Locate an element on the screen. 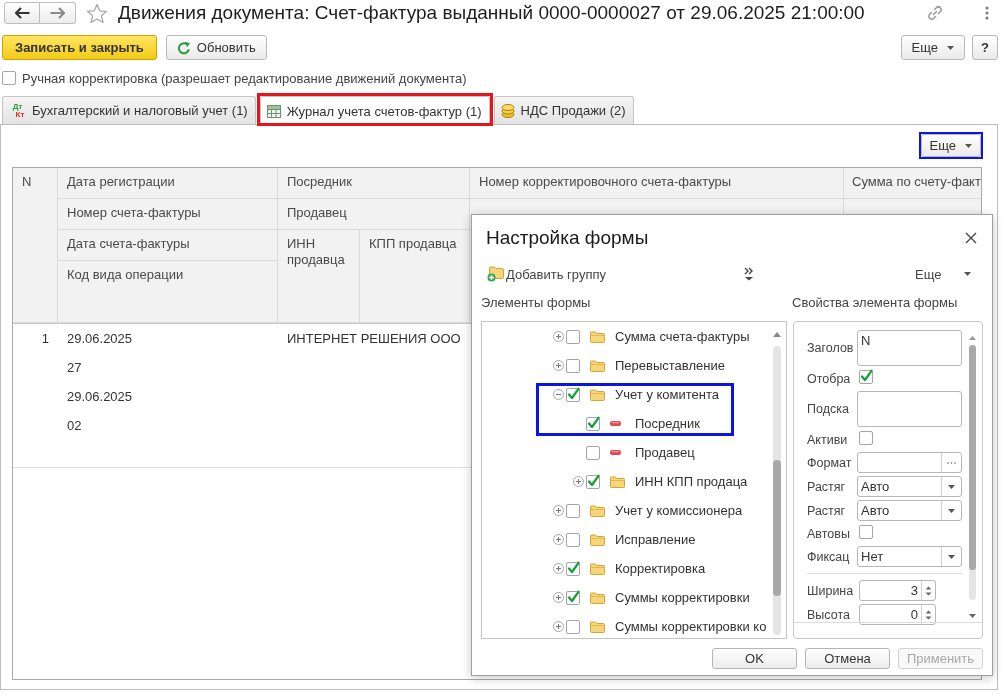 The image size is (1002, 697). property-label: Растяг is located at coordinates (827, 510).